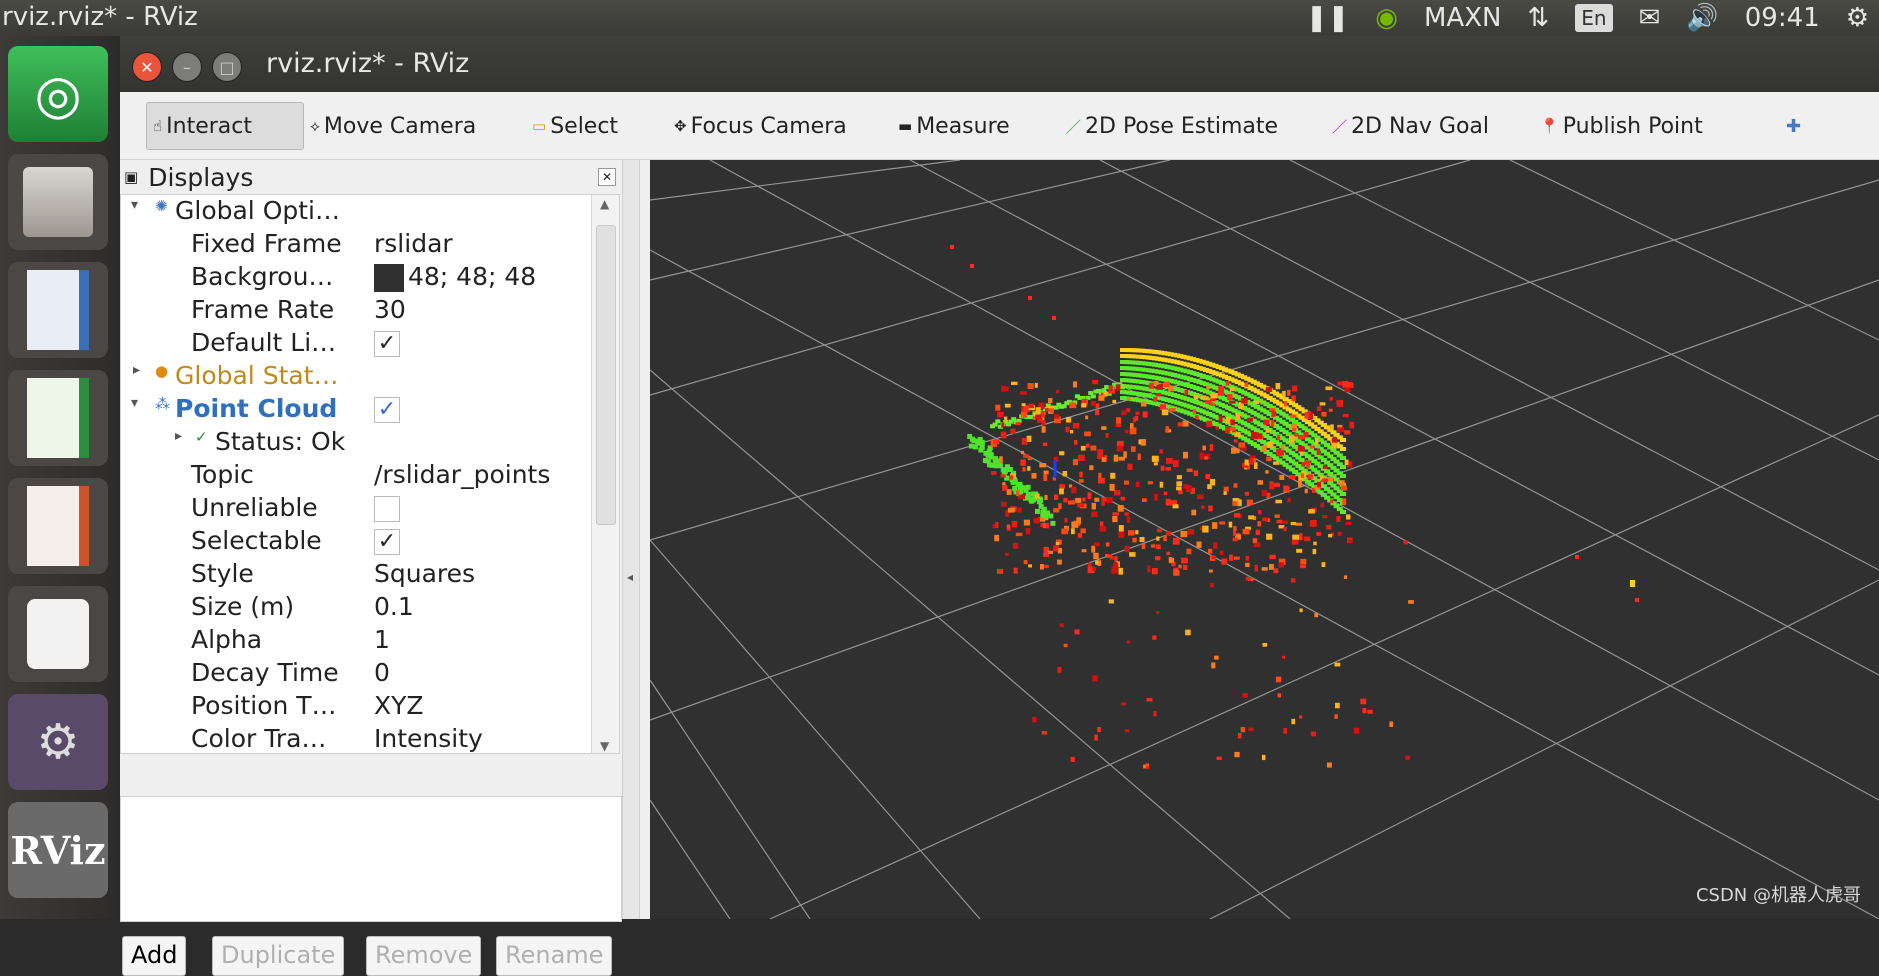  Describe the element at coordinates (58, 634) in the screenshot. I see `software-center-bag-icon` at that location.